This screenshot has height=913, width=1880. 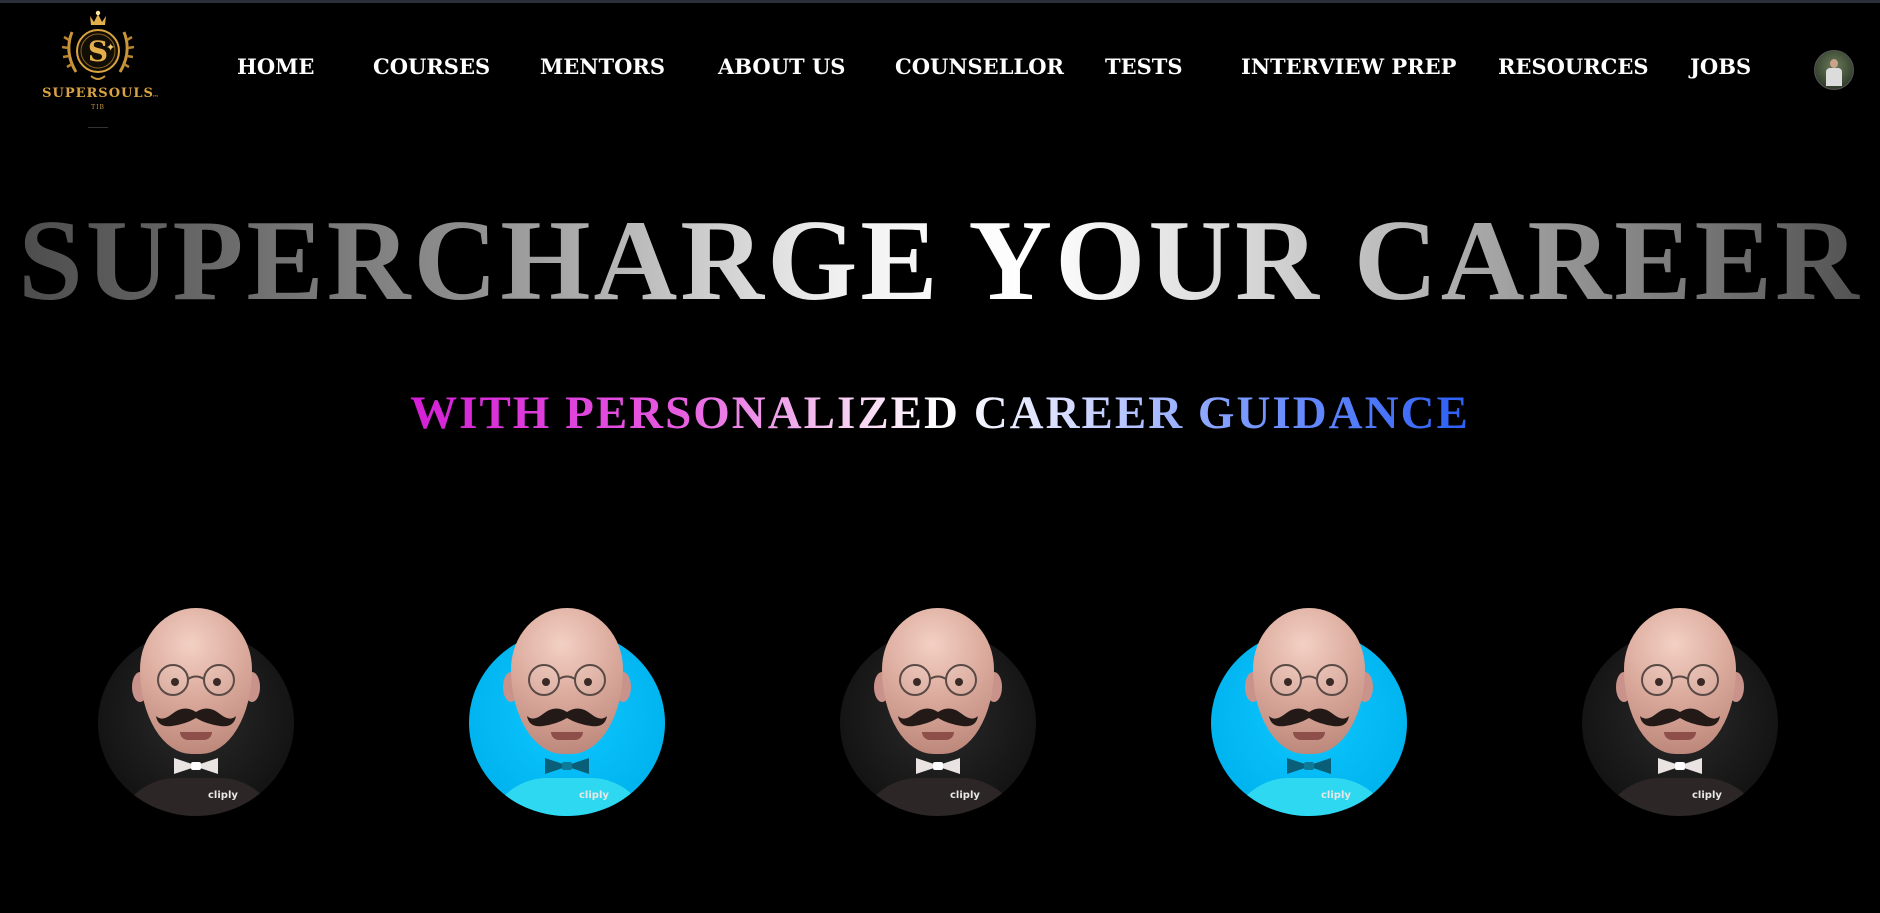 I want to click on star-icon: ✦, so click(x=111, y=47).